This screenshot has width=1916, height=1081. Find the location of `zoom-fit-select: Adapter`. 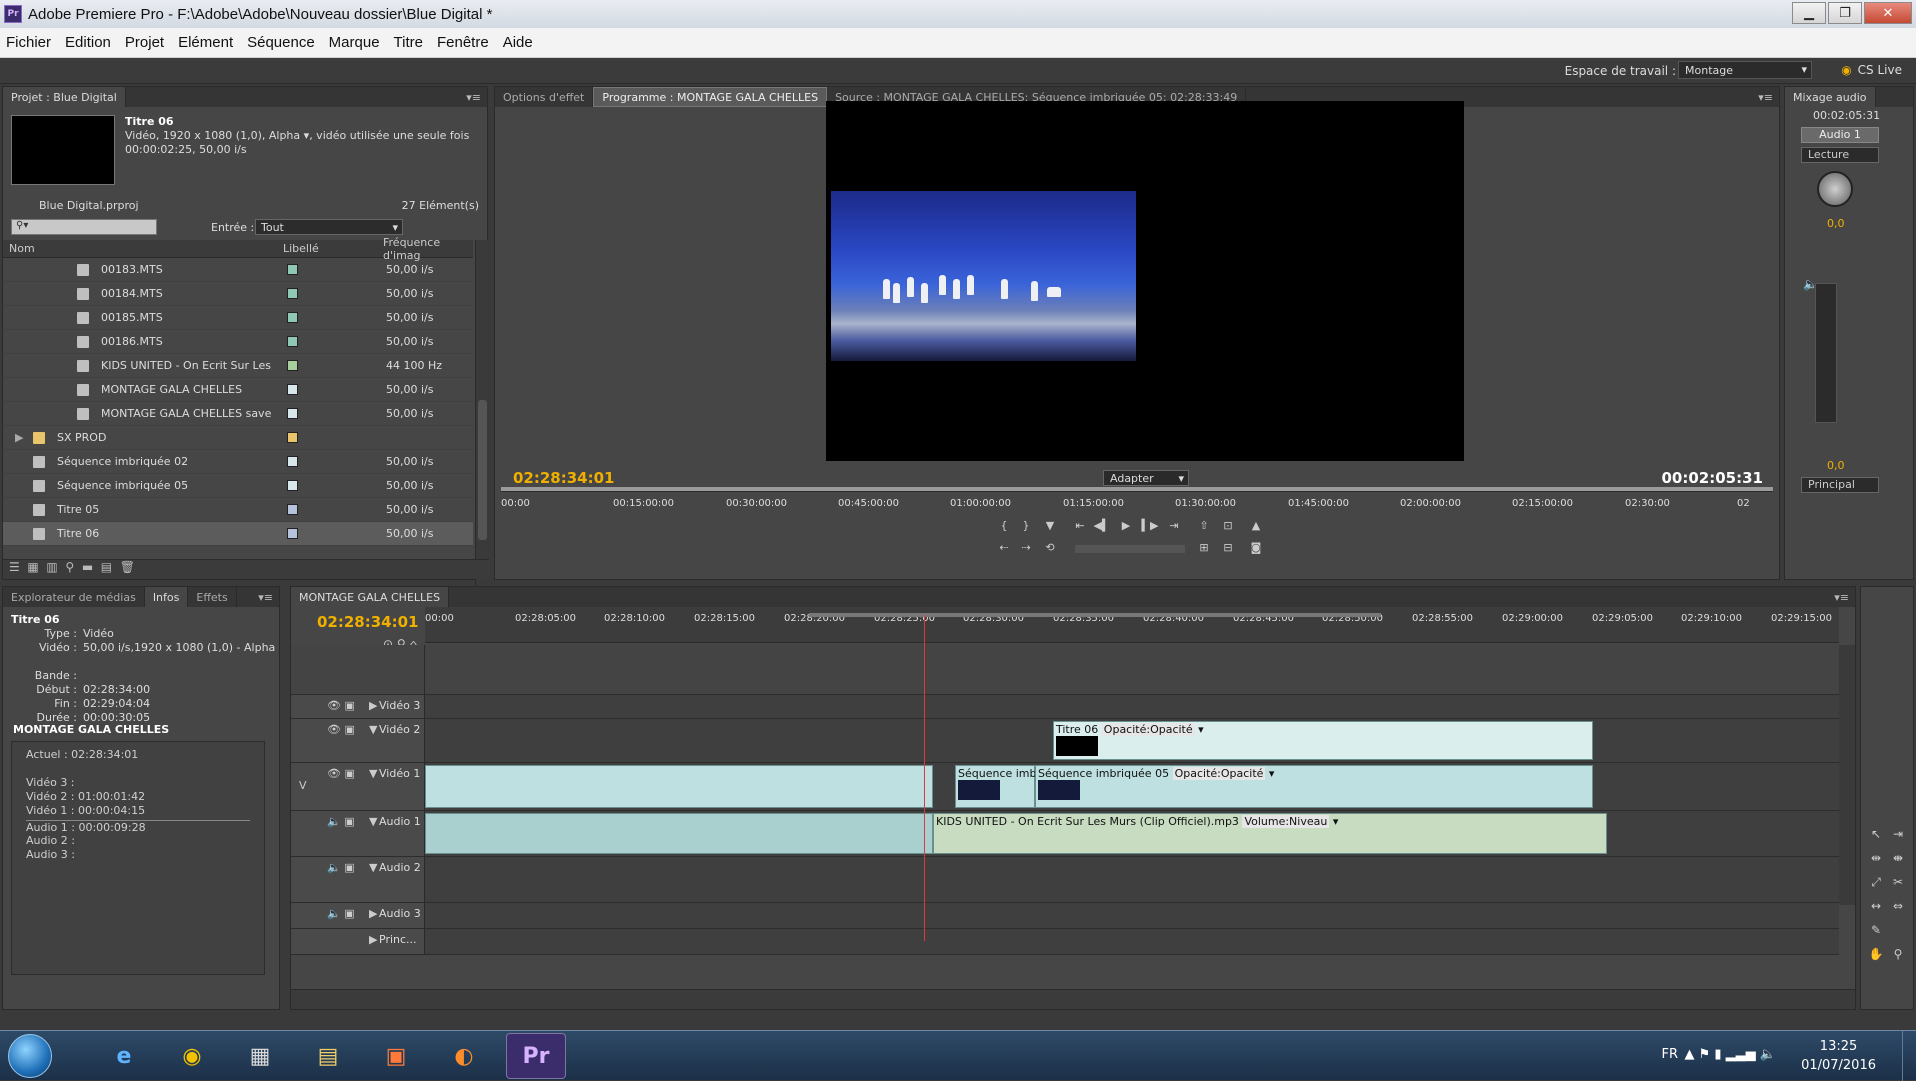

zoom-fit-select: Adapter is located at coordinates (1146, 478).